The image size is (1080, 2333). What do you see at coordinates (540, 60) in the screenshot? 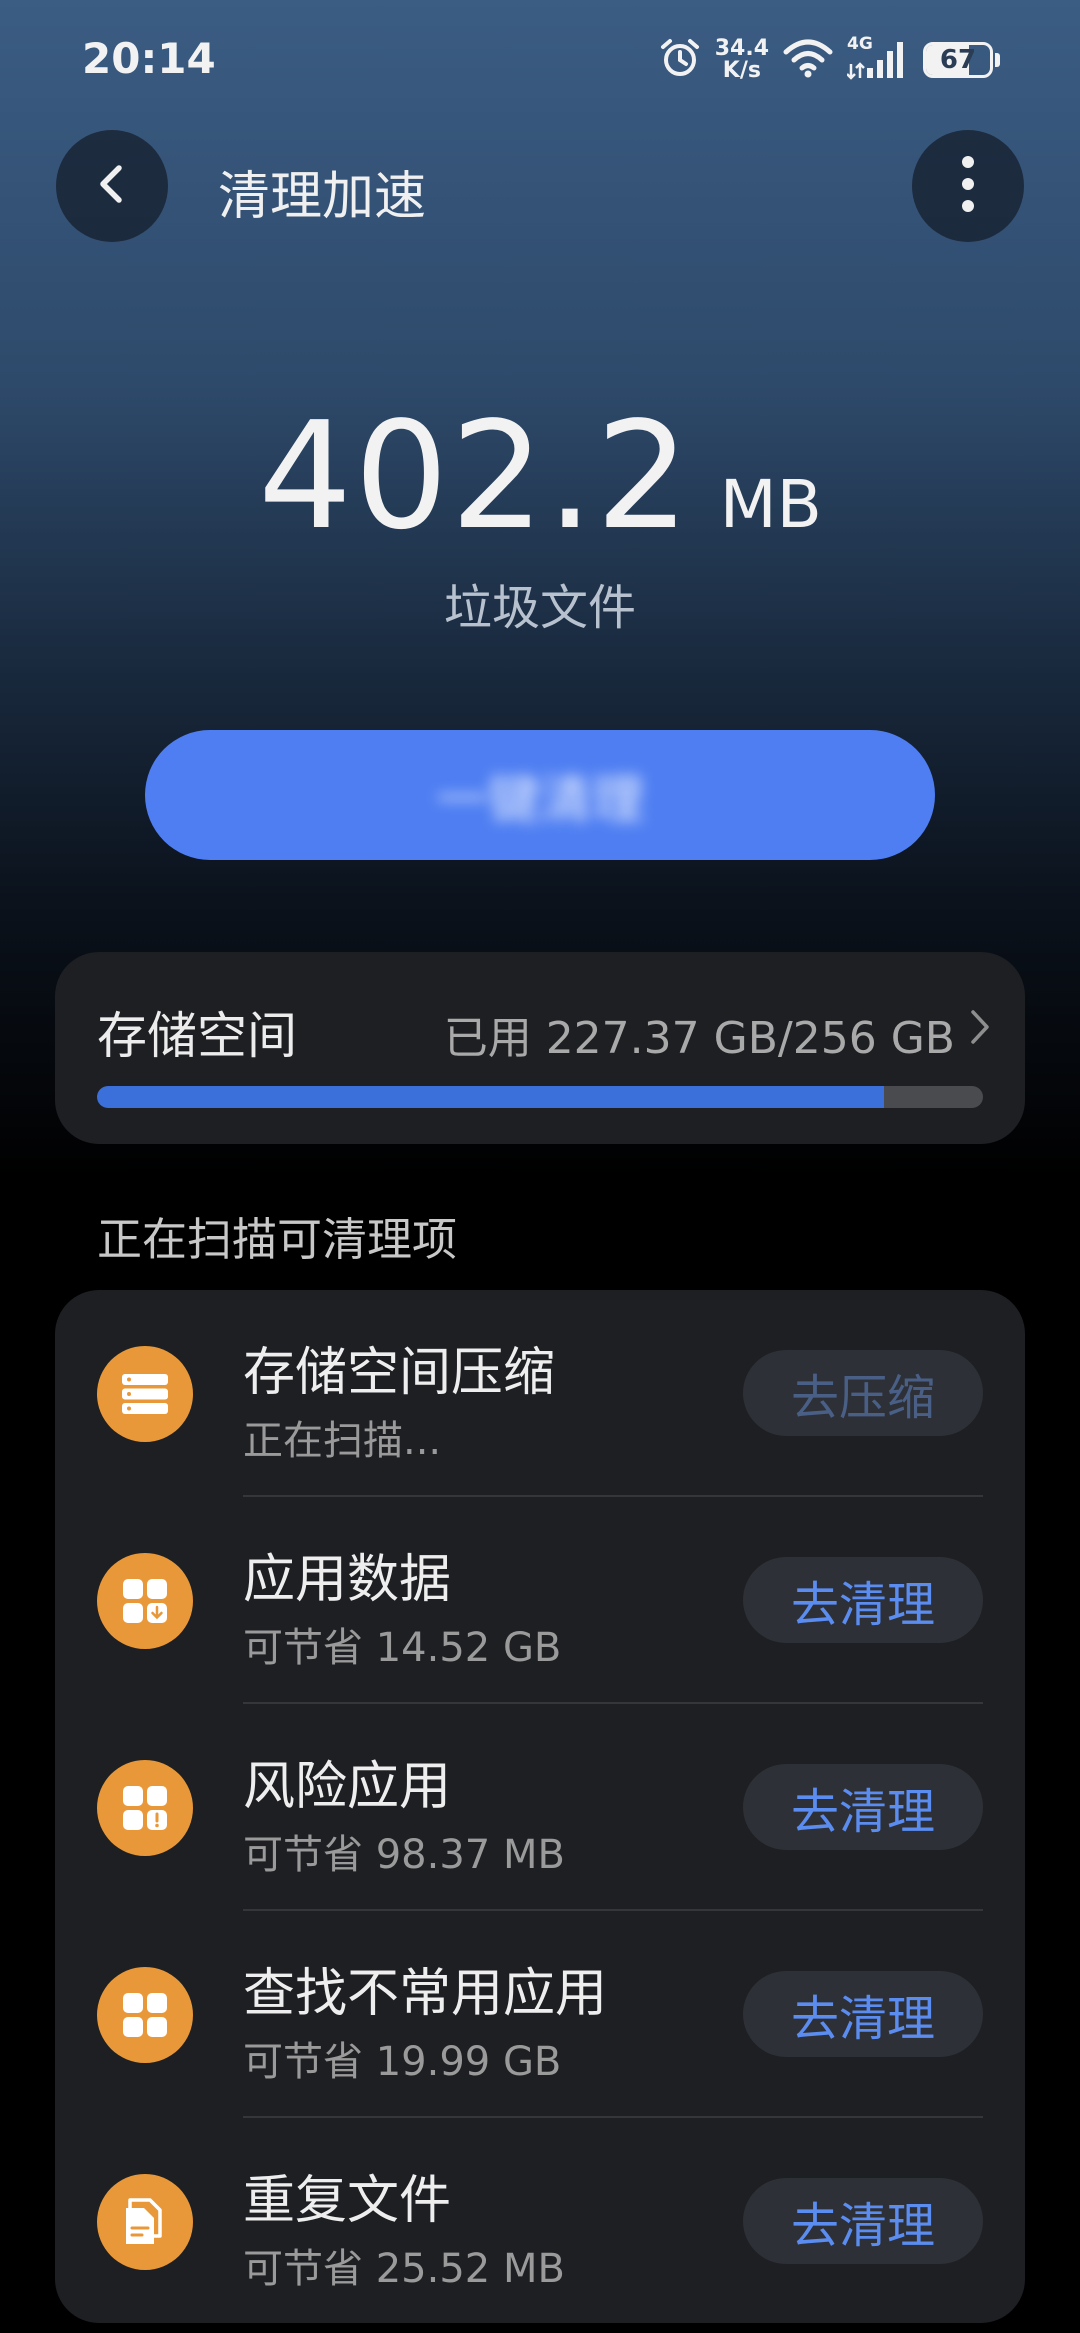
I see `status-bar: 20:14 34.4 K/s 4G 67` at bounding box center [540, 60].